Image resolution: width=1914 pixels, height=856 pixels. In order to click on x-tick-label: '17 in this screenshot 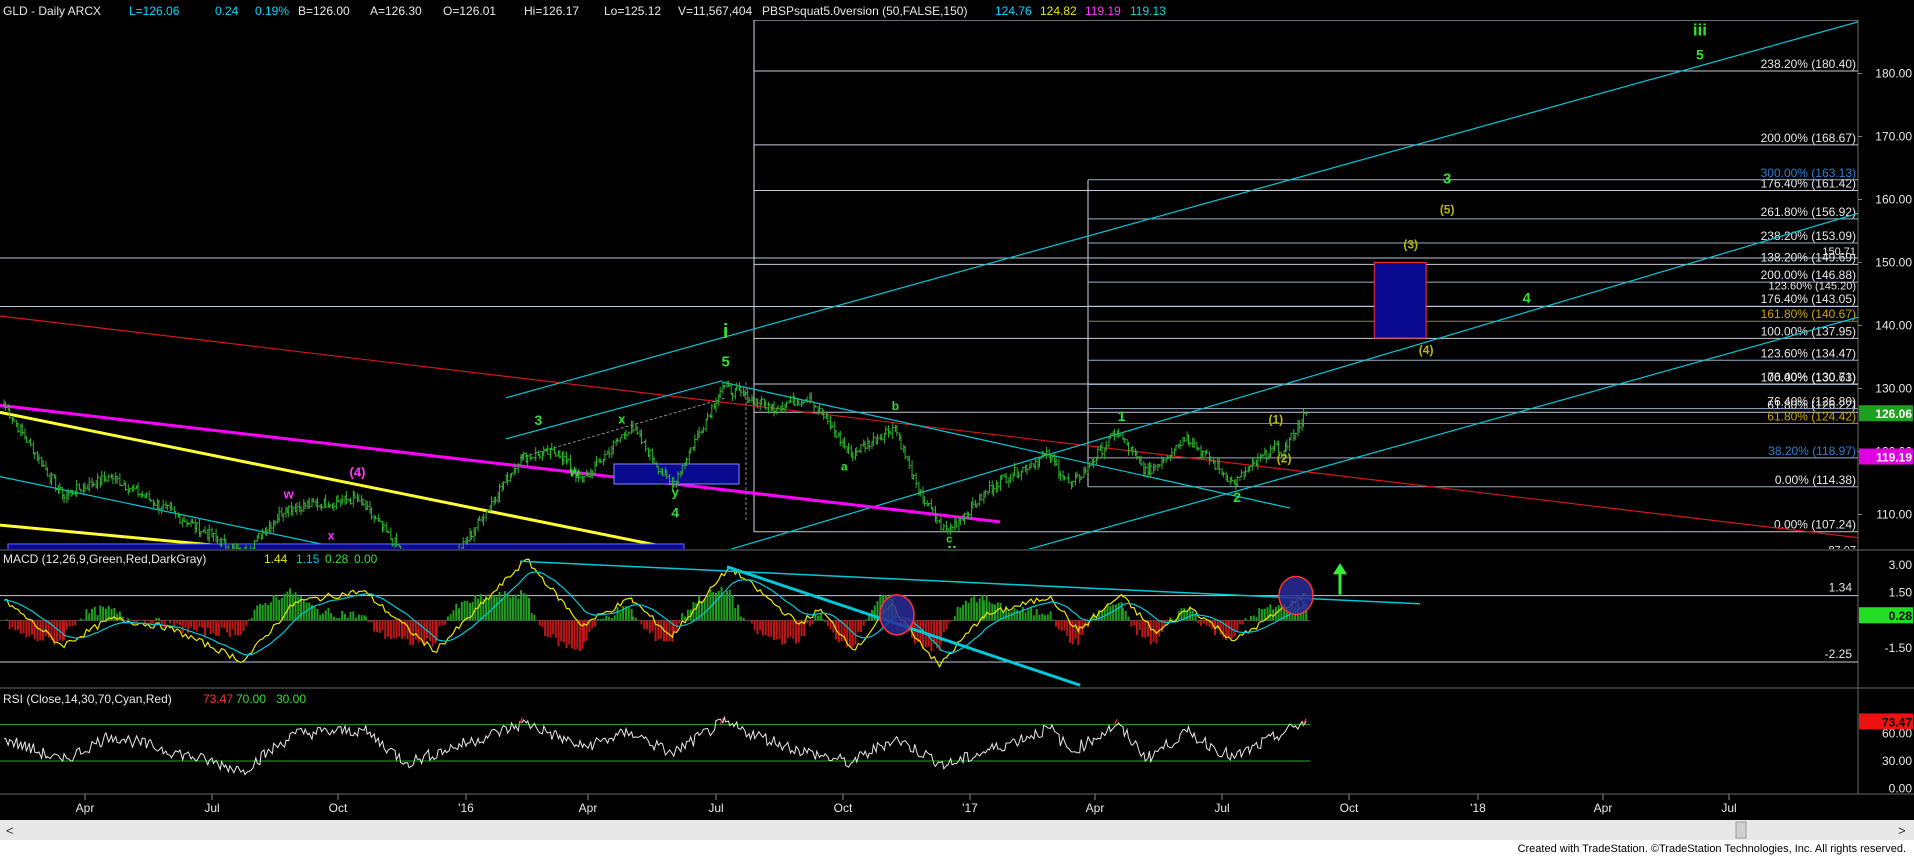, I will do `click(970, 808)`.